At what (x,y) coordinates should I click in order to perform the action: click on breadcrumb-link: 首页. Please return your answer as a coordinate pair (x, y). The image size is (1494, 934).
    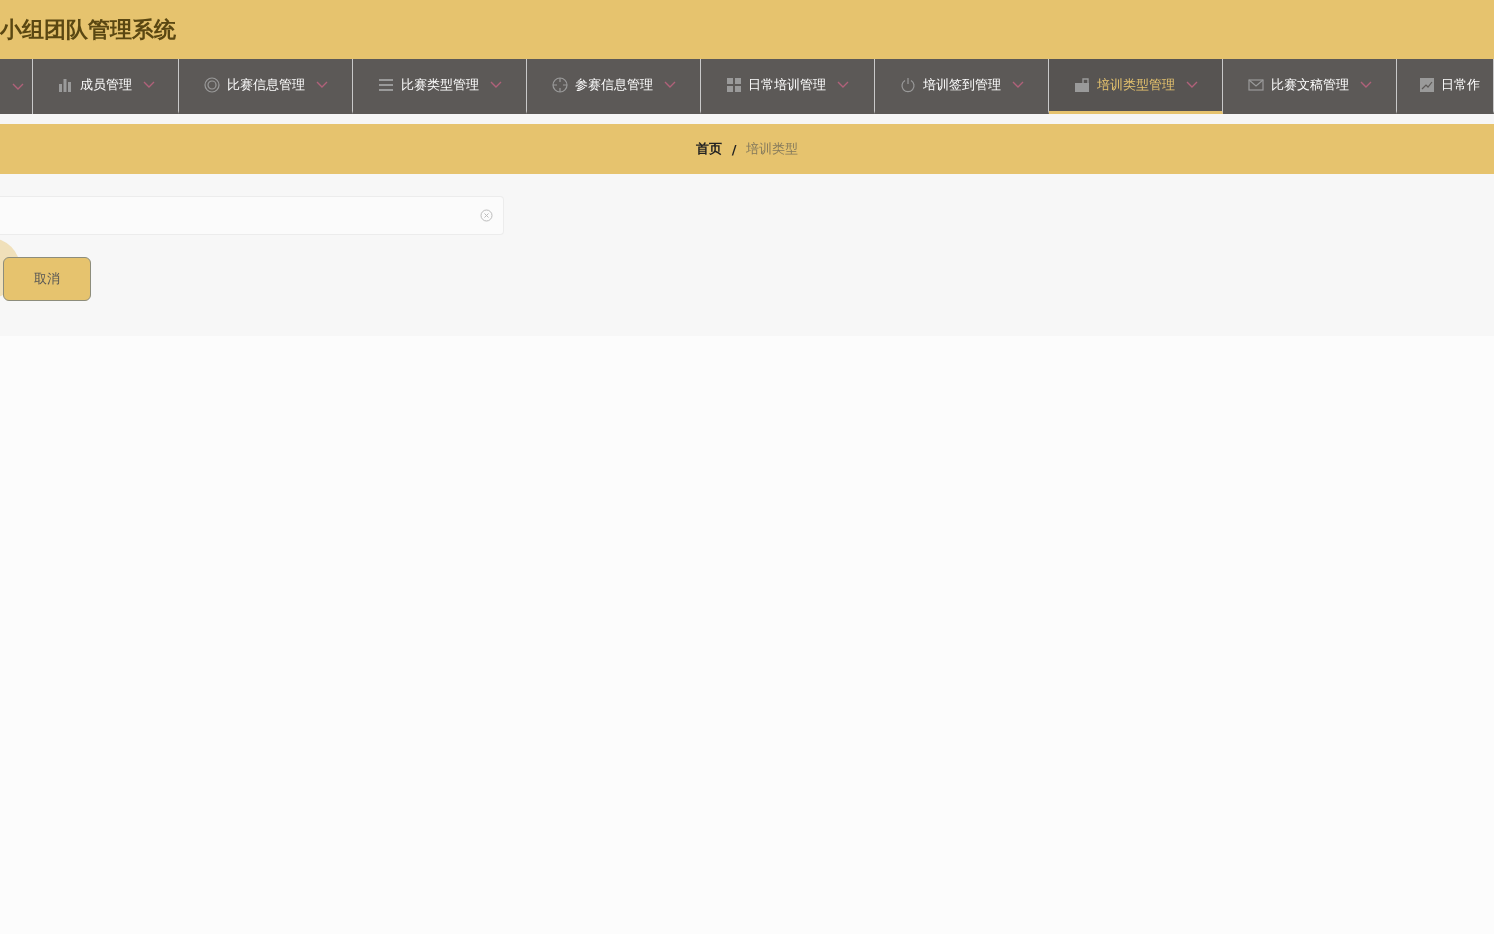
    Looking at the image, I should click on (708, 149).